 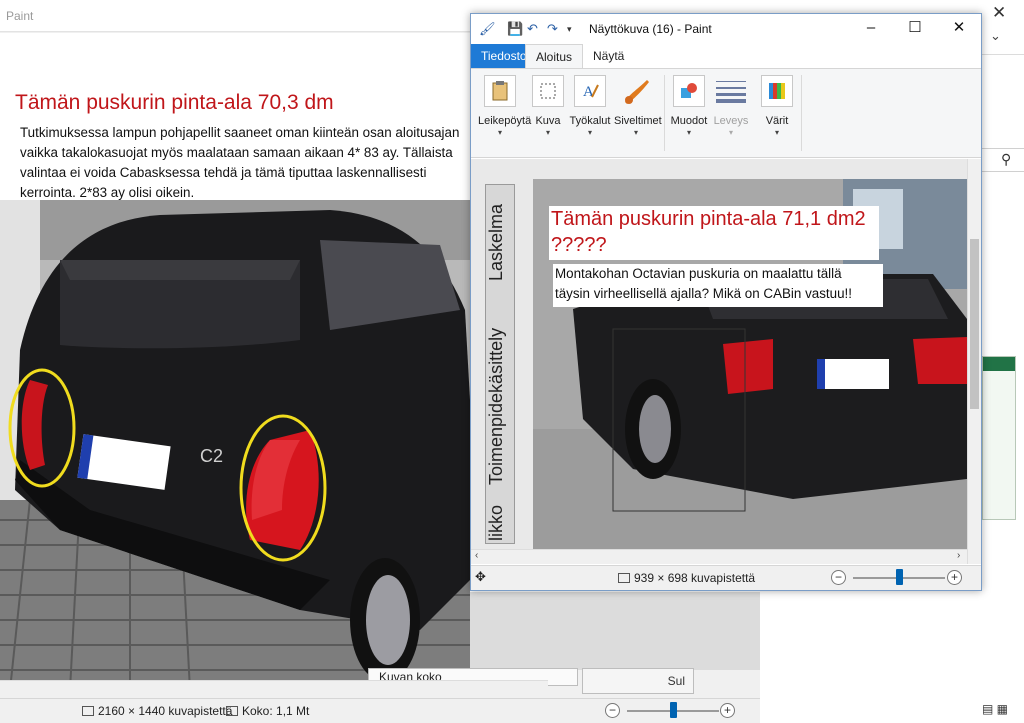 What do you see at coordinates (650, 29) in the screenshot?
I see `front-window-title: Näyttökuva (16) - Paint` at bounding box center [650, 29].